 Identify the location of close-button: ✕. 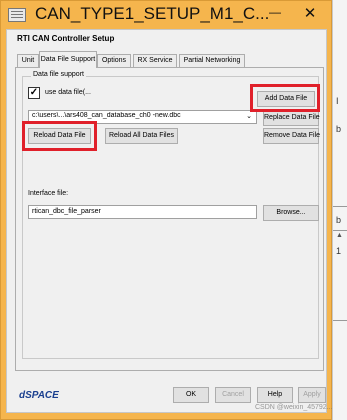
(310, 14).